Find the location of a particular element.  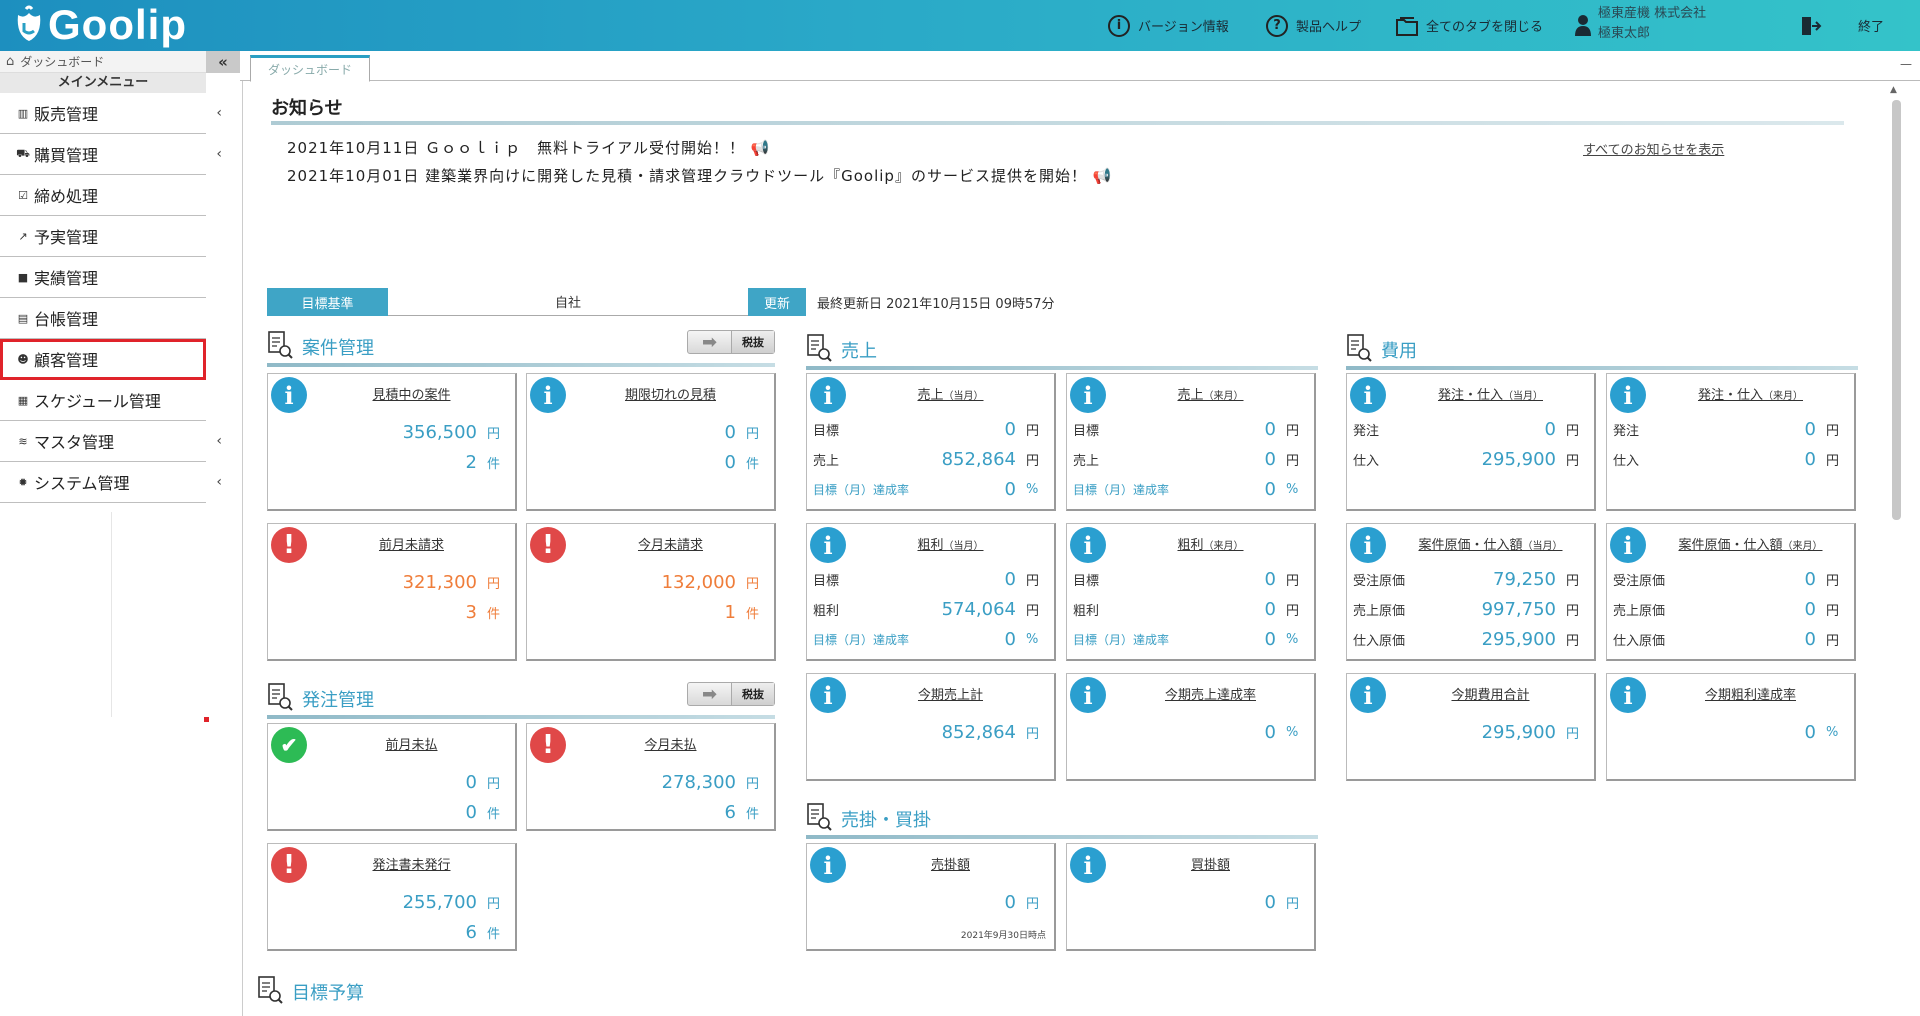

card-title-link: 見積中の案件 is located at coordinates (411, 393).